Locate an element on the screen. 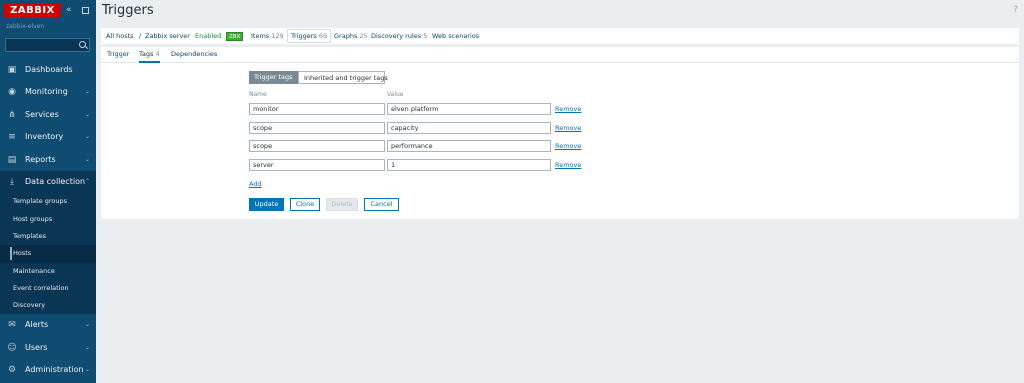 The width and height of the screenshot is (1024, 383). page-header: Triggers ? is located at coordinates (560, 12).